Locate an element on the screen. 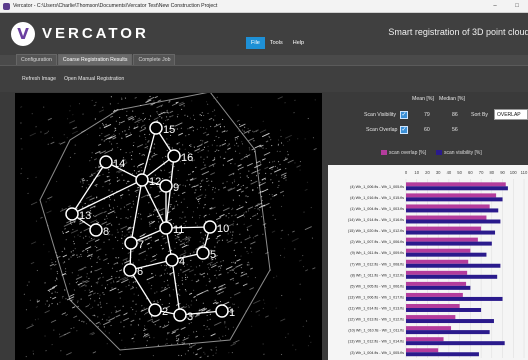 This screenshot has height=360, width=528. category-label: (2) Wh_1_007.fls - Wh_1_006.fls is located at coordinates (377, 242).